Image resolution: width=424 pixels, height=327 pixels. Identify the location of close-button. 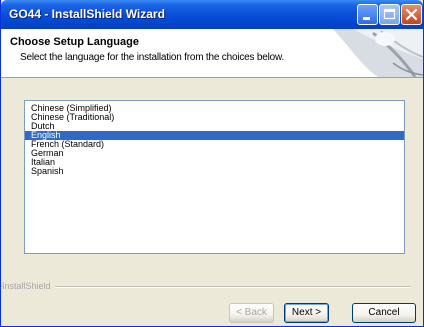
(411, 14).